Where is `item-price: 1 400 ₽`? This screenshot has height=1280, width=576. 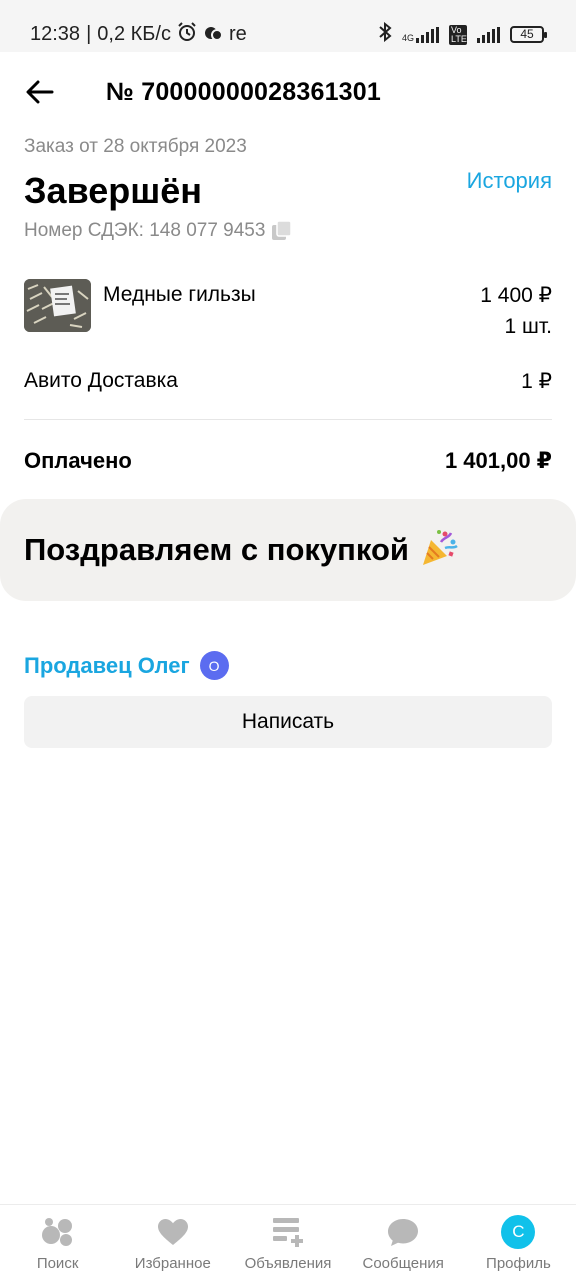 item-price: 1 400 ₽ is located at coordinates (516, 295).